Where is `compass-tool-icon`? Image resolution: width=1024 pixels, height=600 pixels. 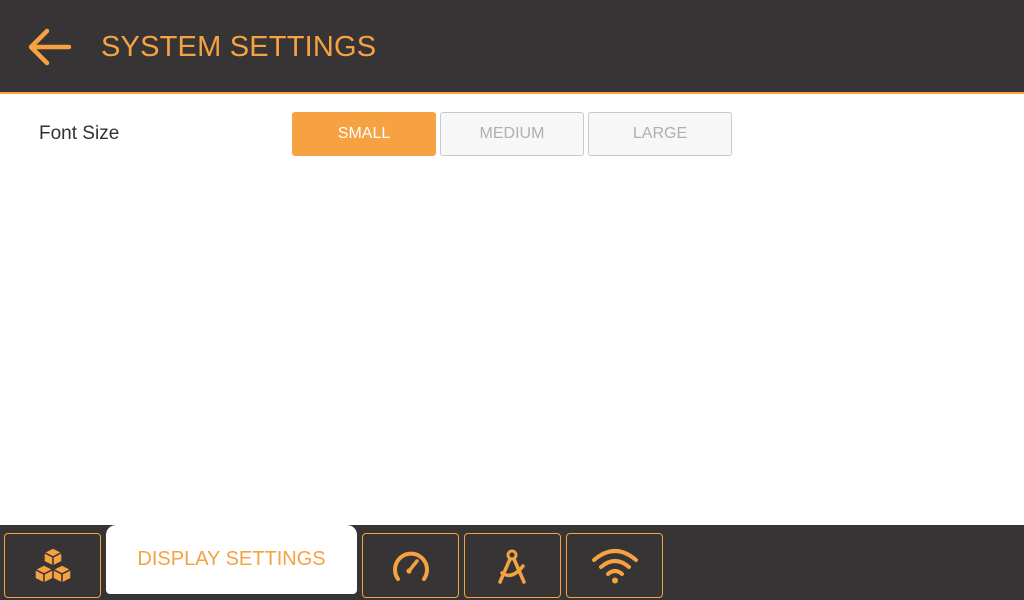
compass-tool-icon is located at coordinates (511, 566).